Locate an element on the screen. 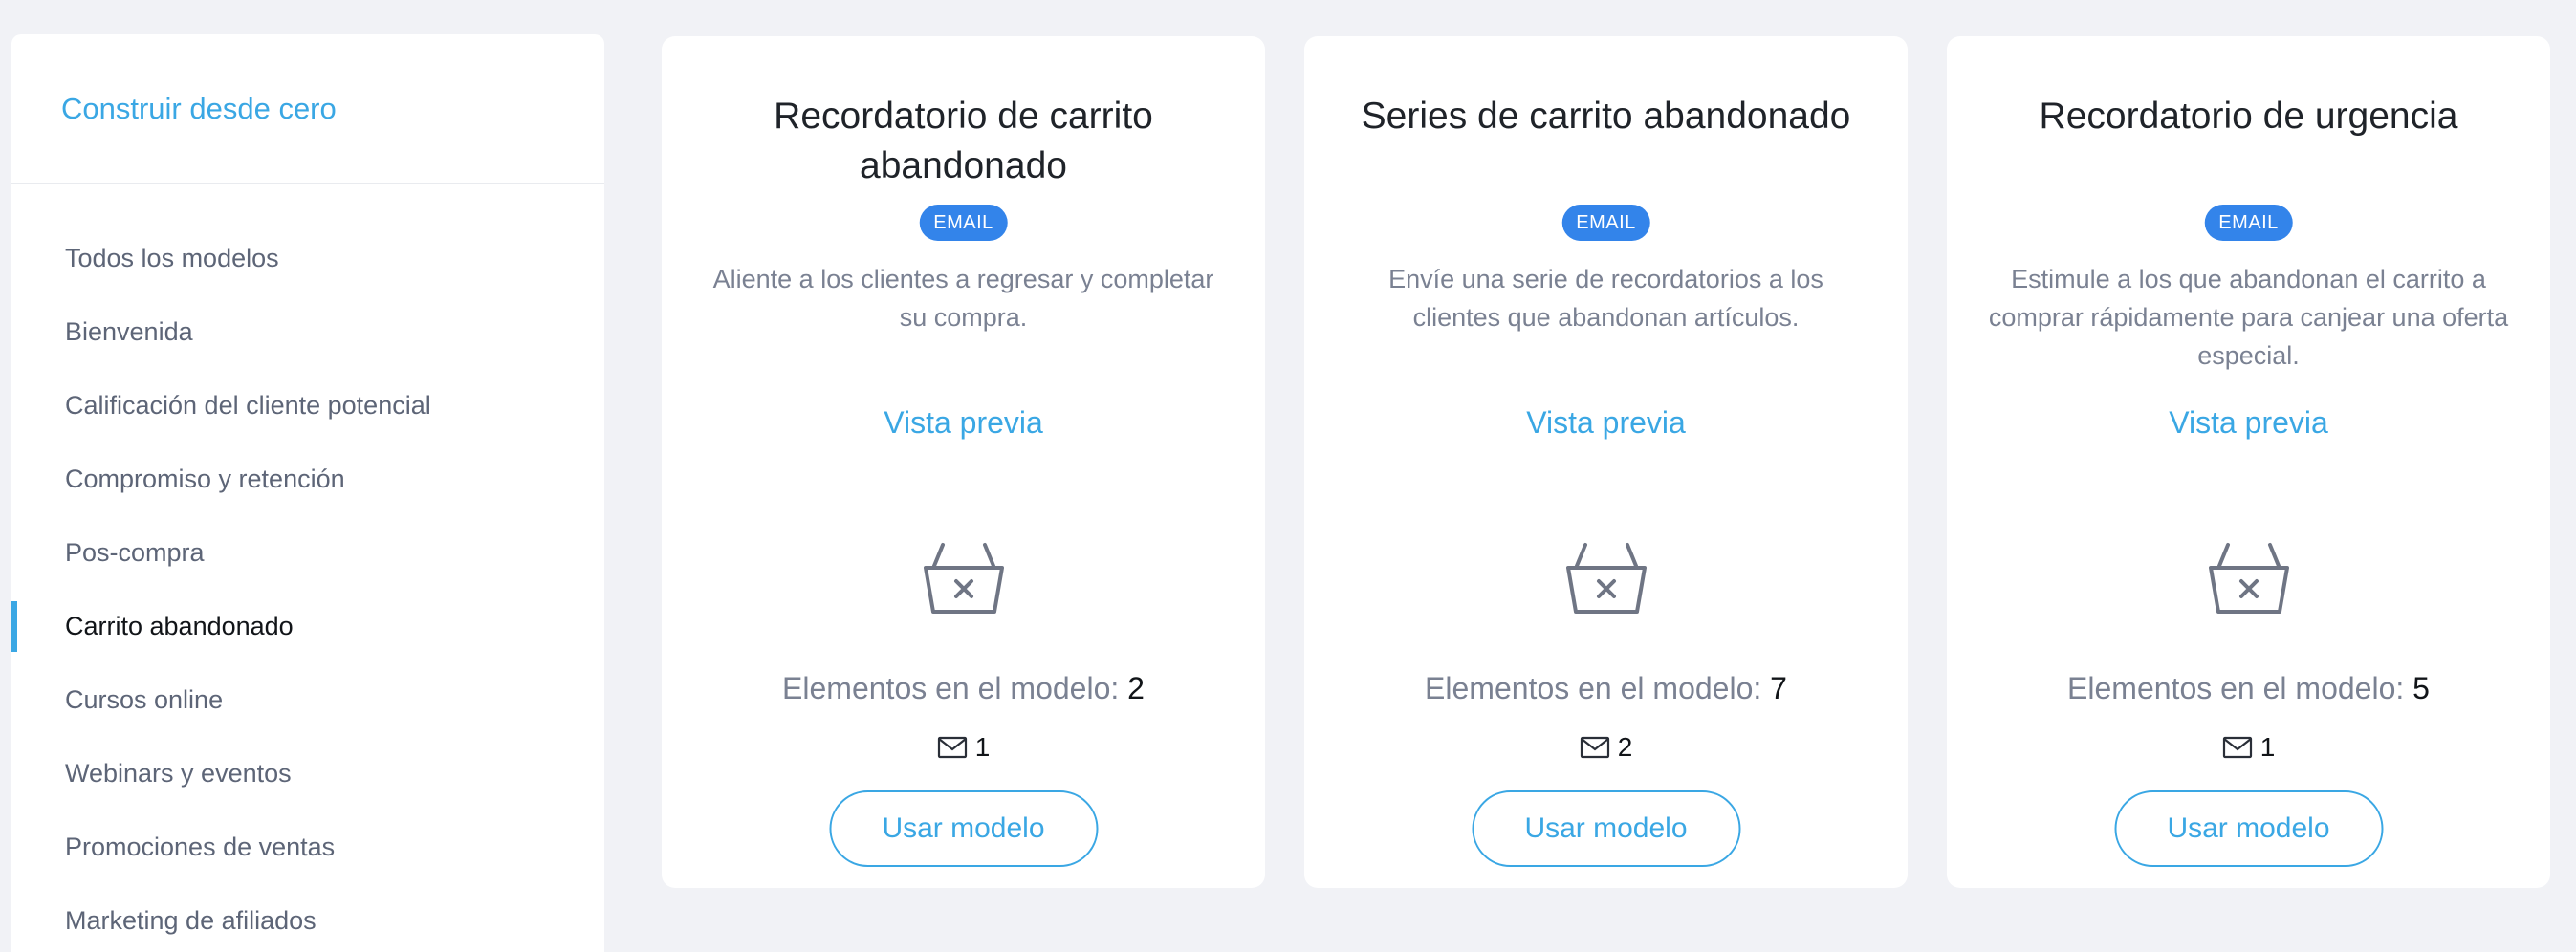 This screenshot has width=2576, height=952. build-from-scratch-link: Construir desde cero is located at coordinates (199, 109).